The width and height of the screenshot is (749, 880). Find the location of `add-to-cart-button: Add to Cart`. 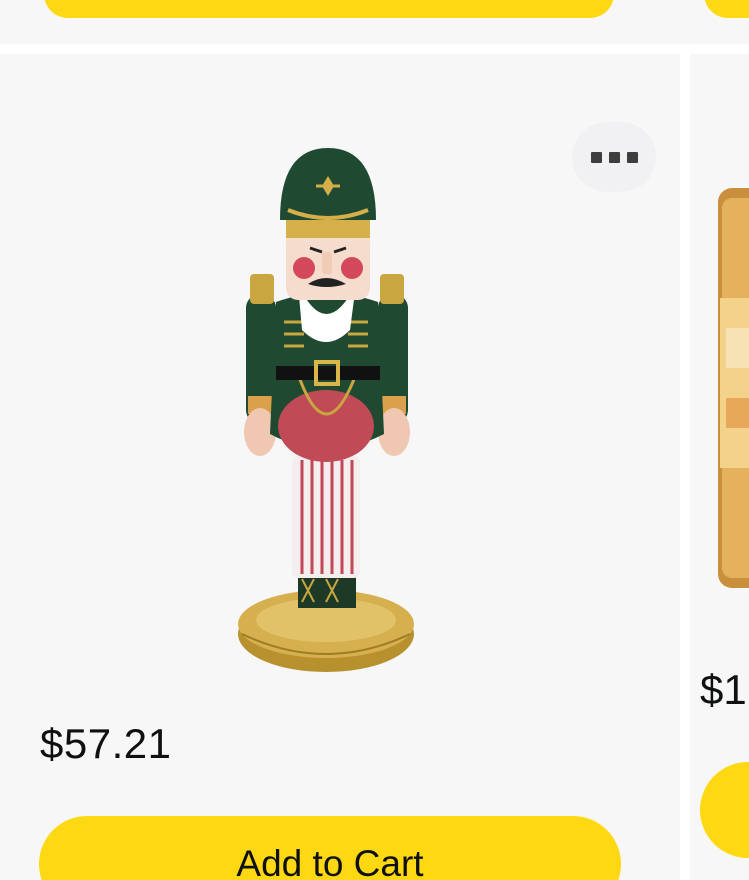

add-to-cart-button: Add to Cart is located at coordinates (330, 848).